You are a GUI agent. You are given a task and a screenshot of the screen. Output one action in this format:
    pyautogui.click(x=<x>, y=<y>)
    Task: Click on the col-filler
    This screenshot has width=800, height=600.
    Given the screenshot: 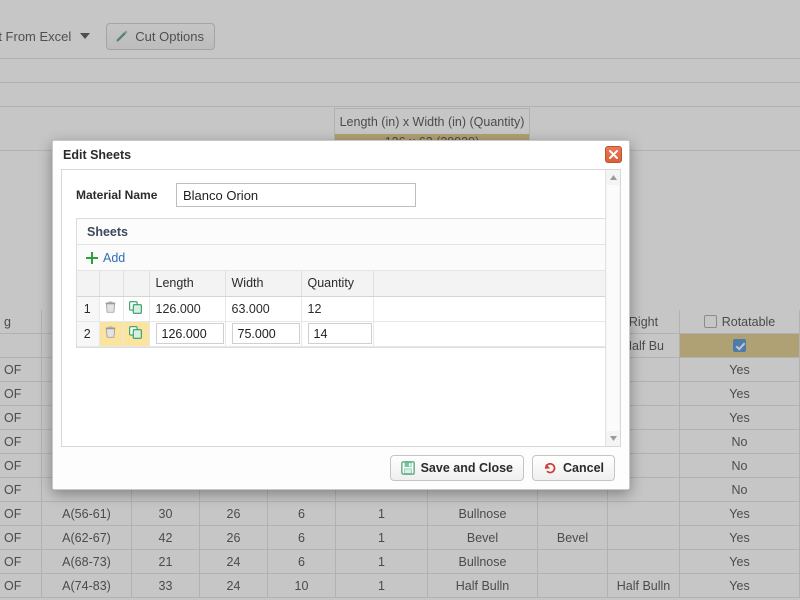 What is the action you would take?
    pyautogui.click(x=489, y=284)
    